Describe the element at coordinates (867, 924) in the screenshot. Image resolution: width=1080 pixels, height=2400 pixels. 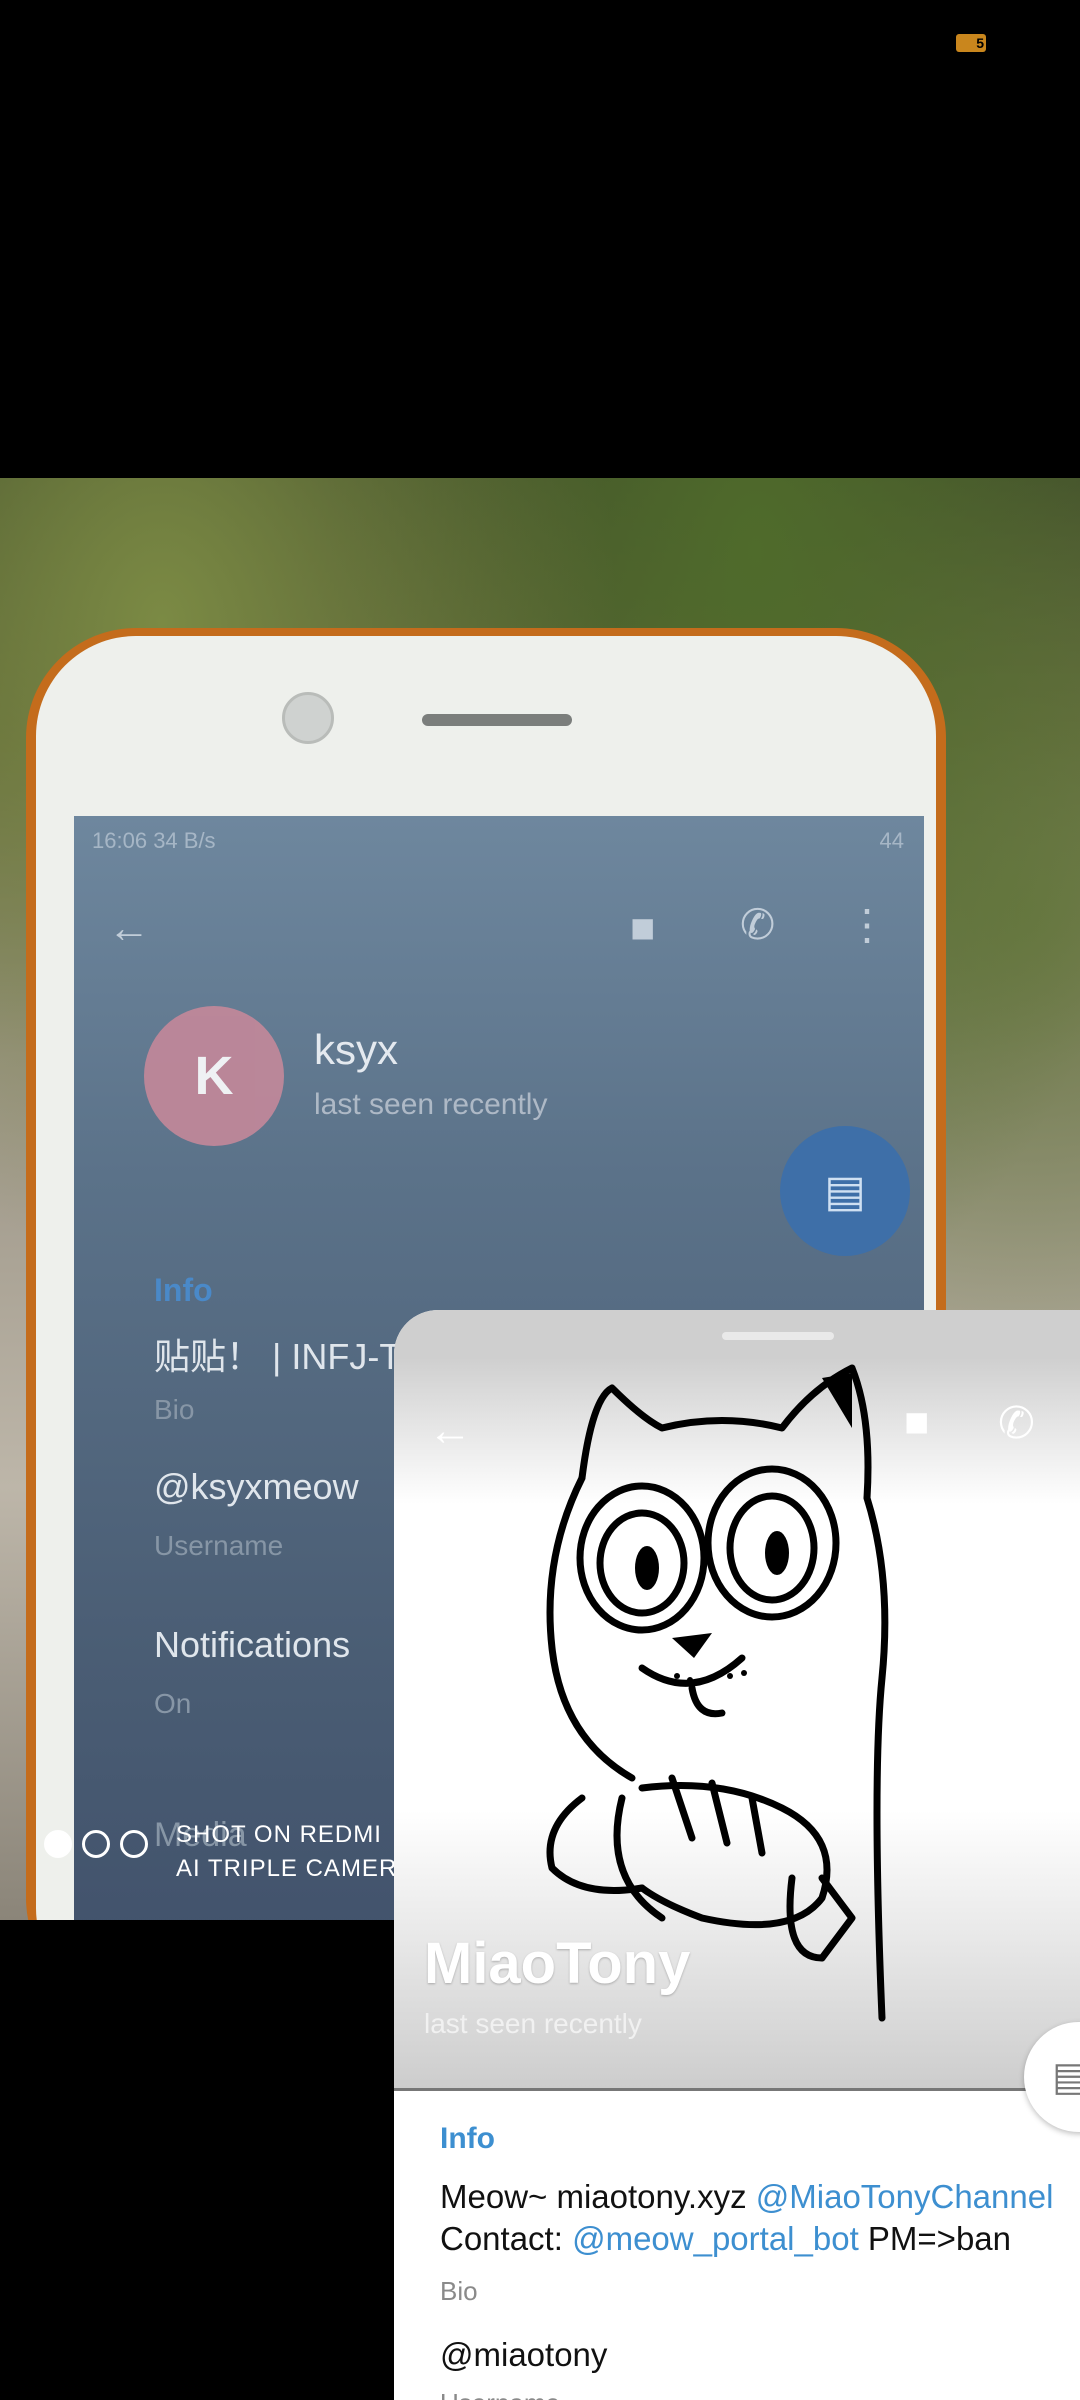
I see `inner-more-icon: ⋮` at that location.